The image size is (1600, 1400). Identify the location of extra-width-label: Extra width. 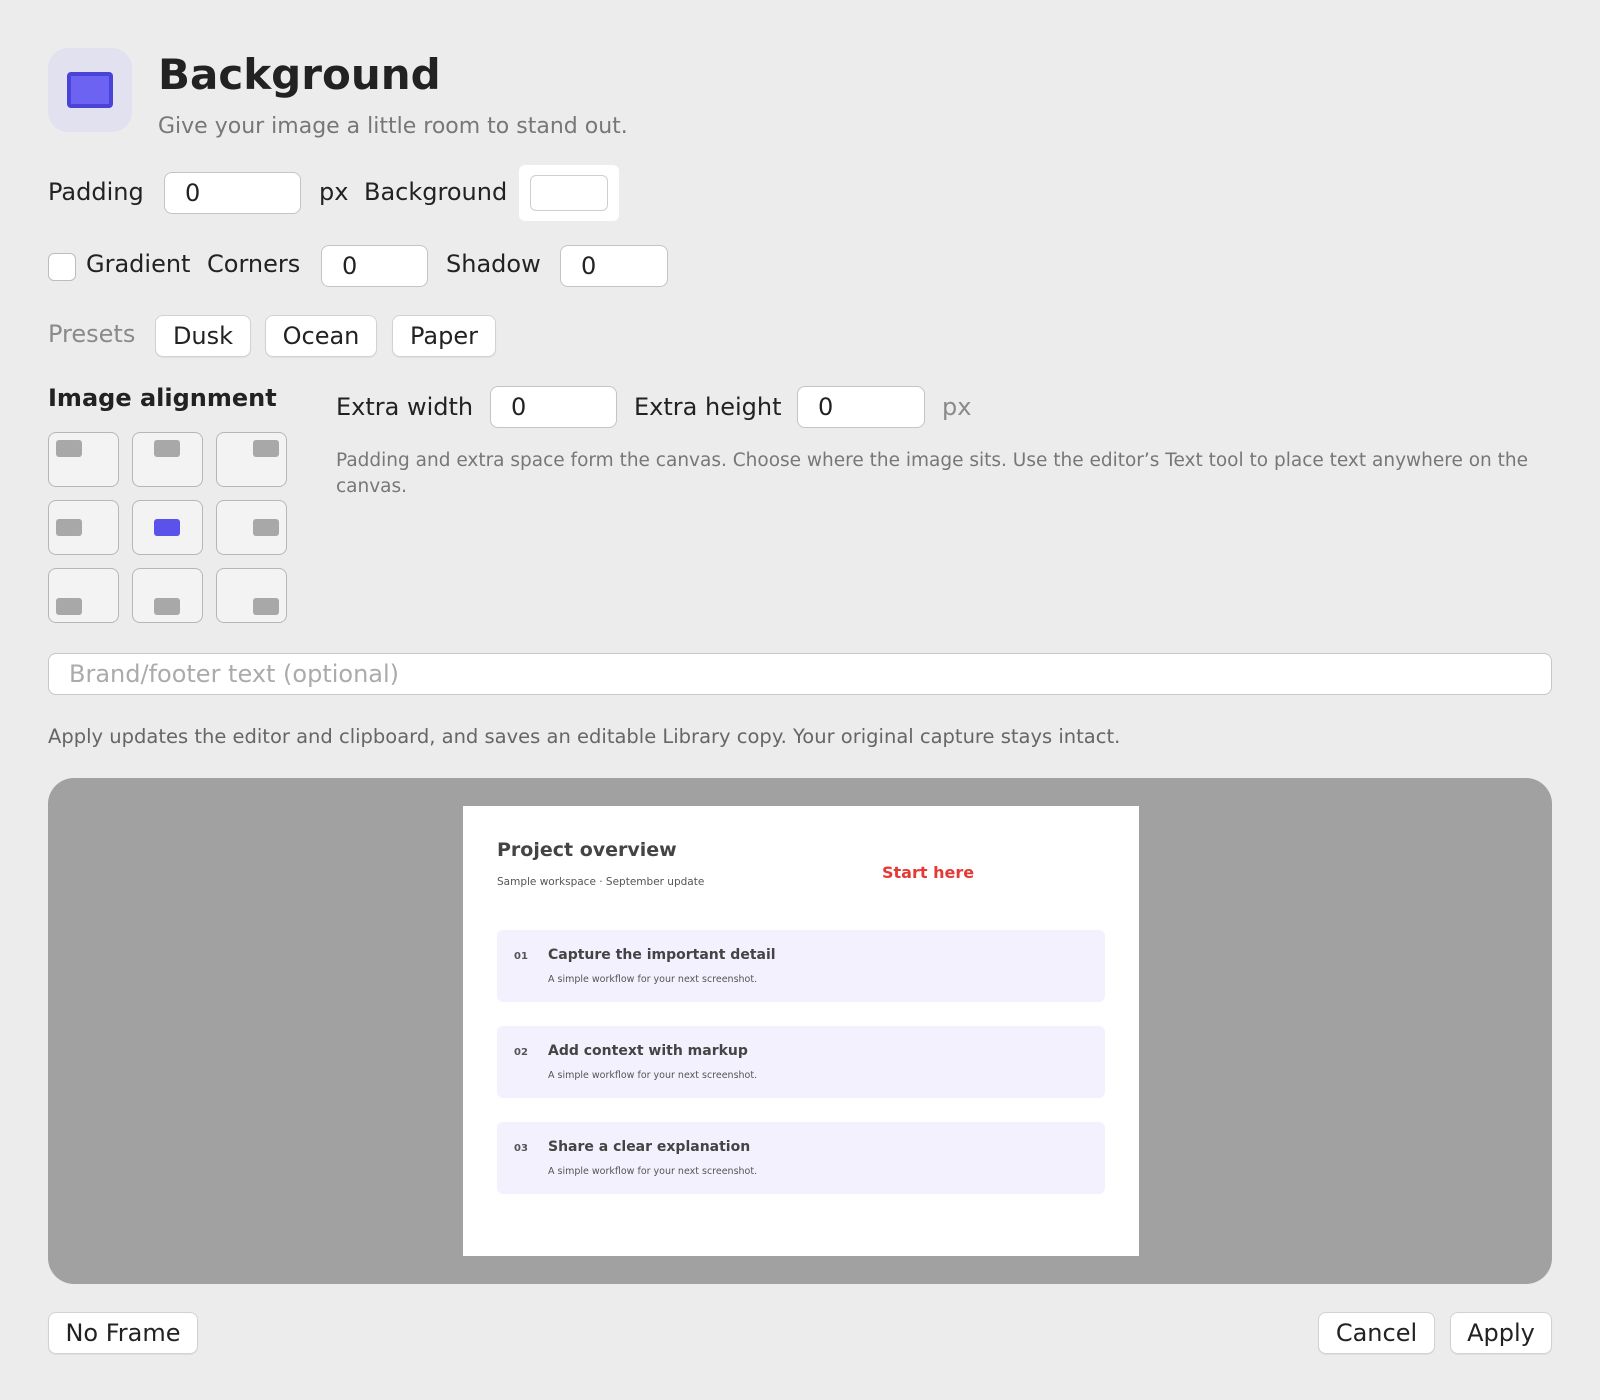
(405, 407).